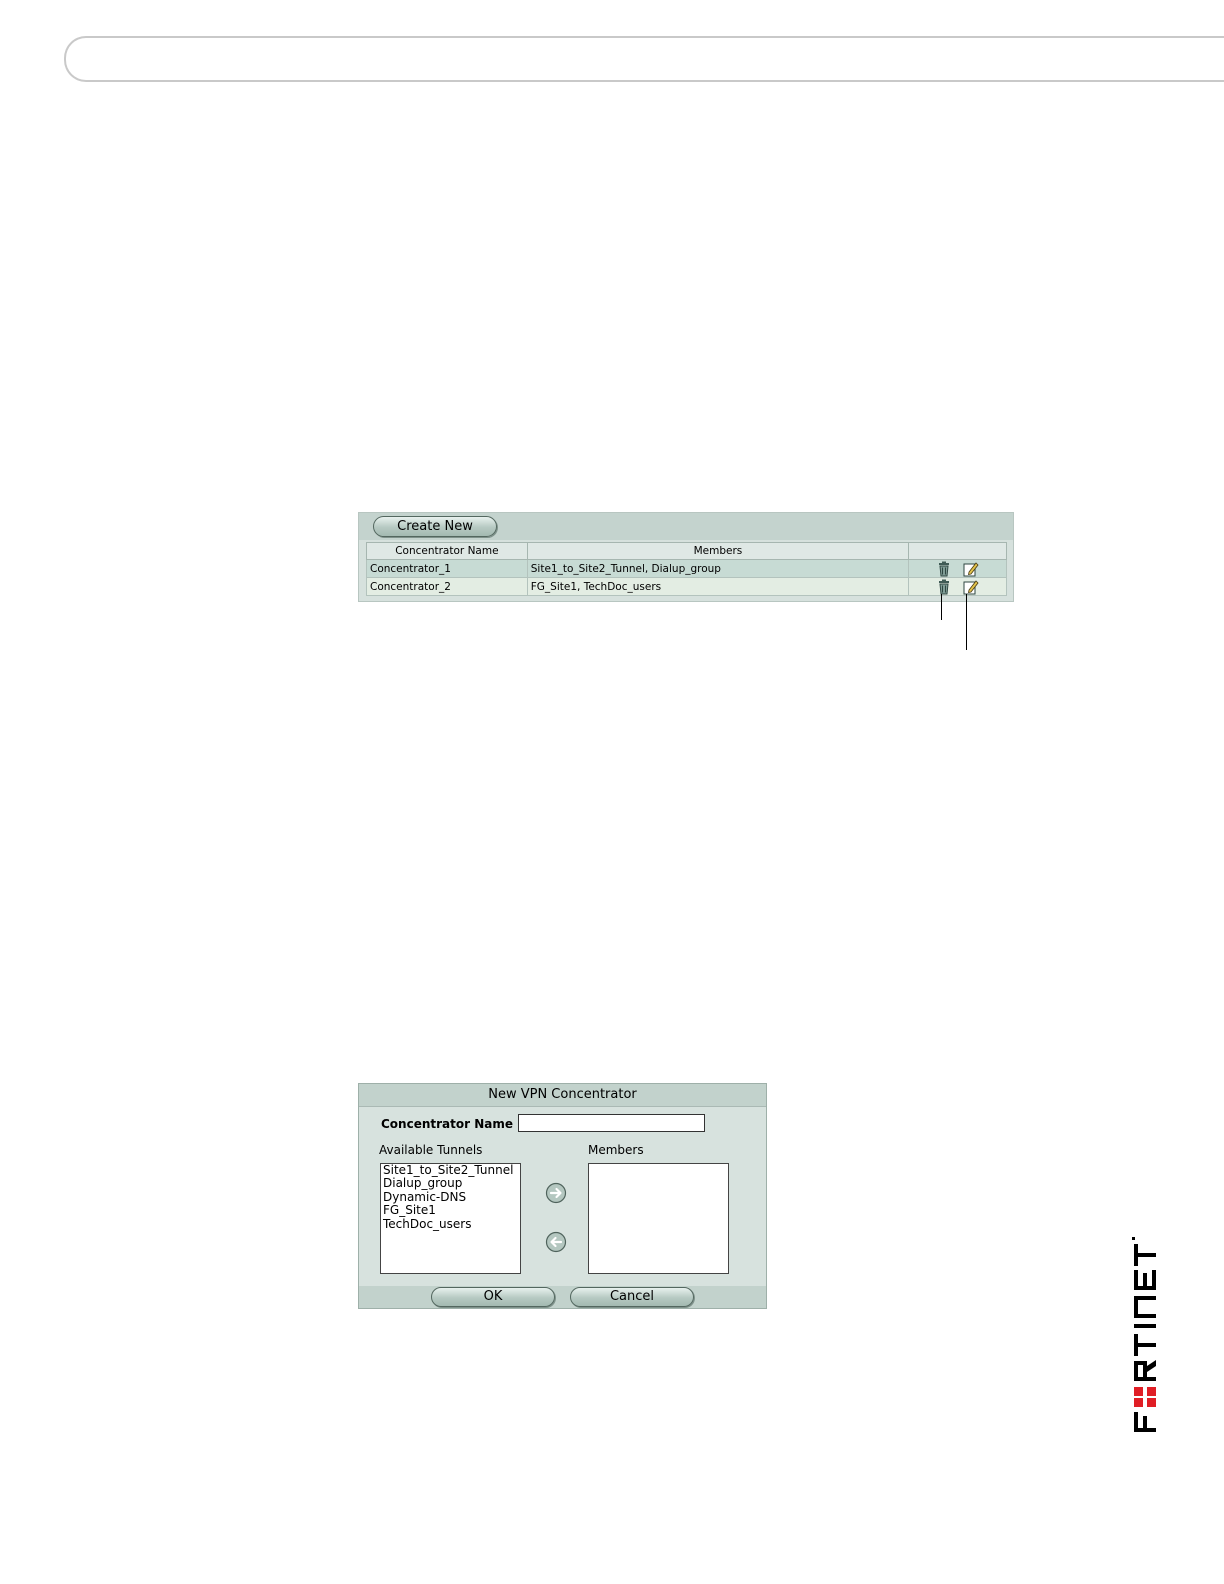  I want to click on dialog-footer: OK Cancel, so click(562, 1297).